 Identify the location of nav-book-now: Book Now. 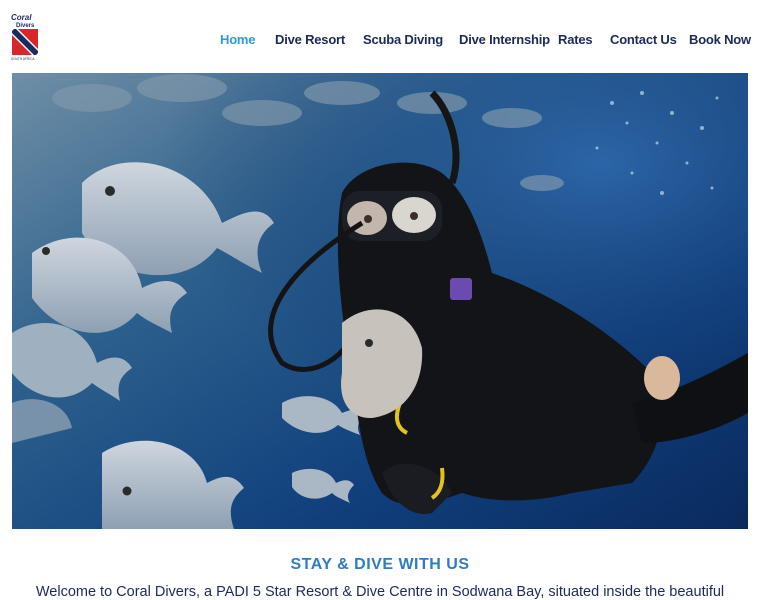
(720, 39).